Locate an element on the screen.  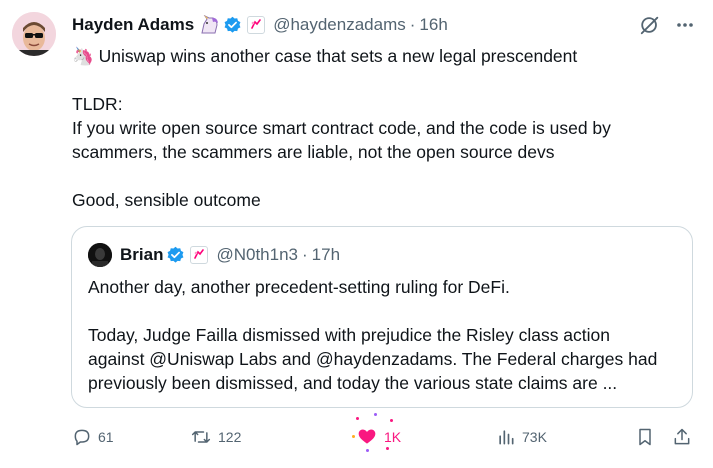
quoted-tweet-header: Brian @N0th1n3 · 17h is located at coordinates (214, 255).